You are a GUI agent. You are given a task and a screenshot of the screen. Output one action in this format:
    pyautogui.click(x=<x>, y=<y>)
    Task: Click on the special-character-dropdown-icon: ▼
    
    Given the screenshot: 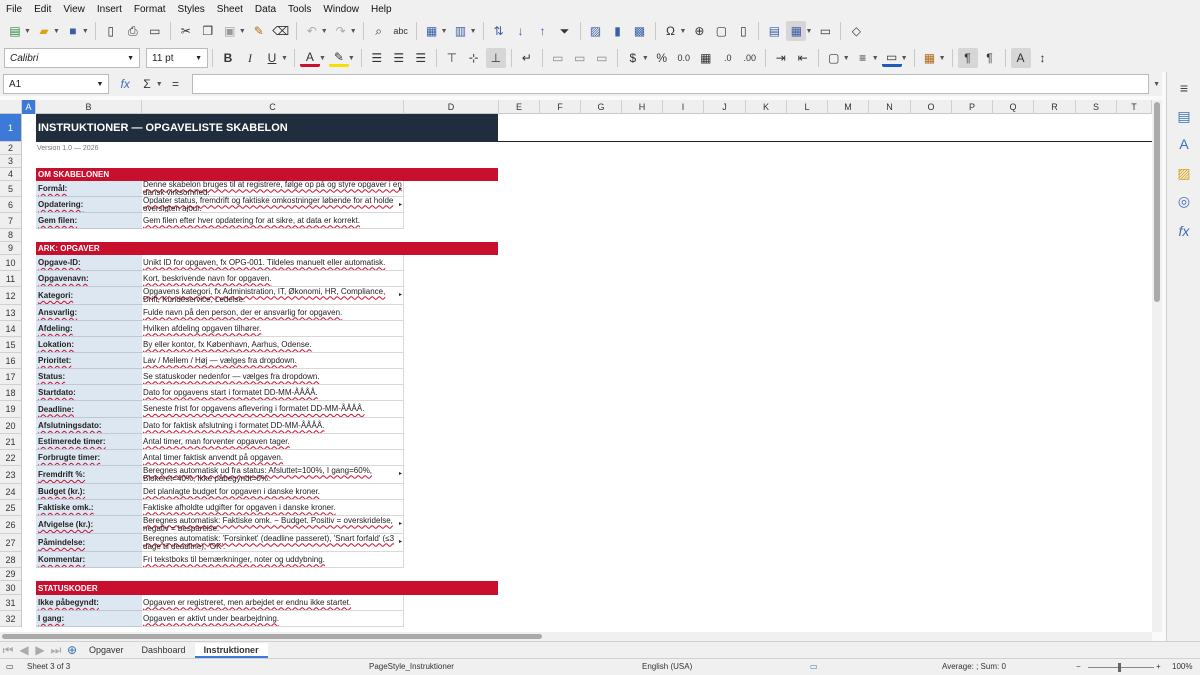 What is the action you would take?
    pyautogui.click(x=683, y=31)
    